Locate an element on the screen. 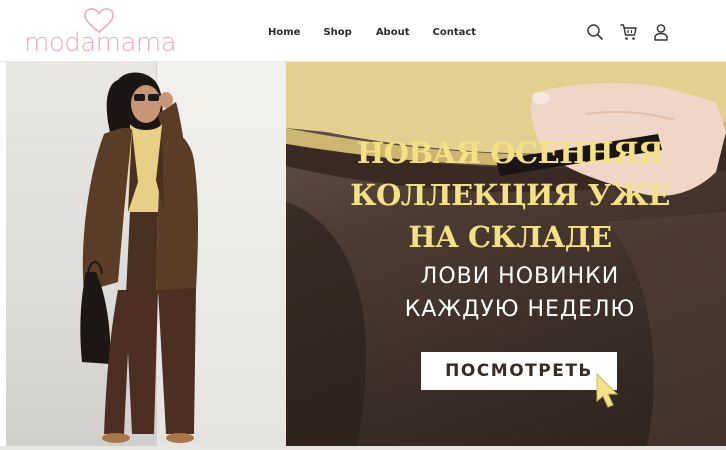  main-nav: Home Shop About Contact is located at coordinates (369, 33).